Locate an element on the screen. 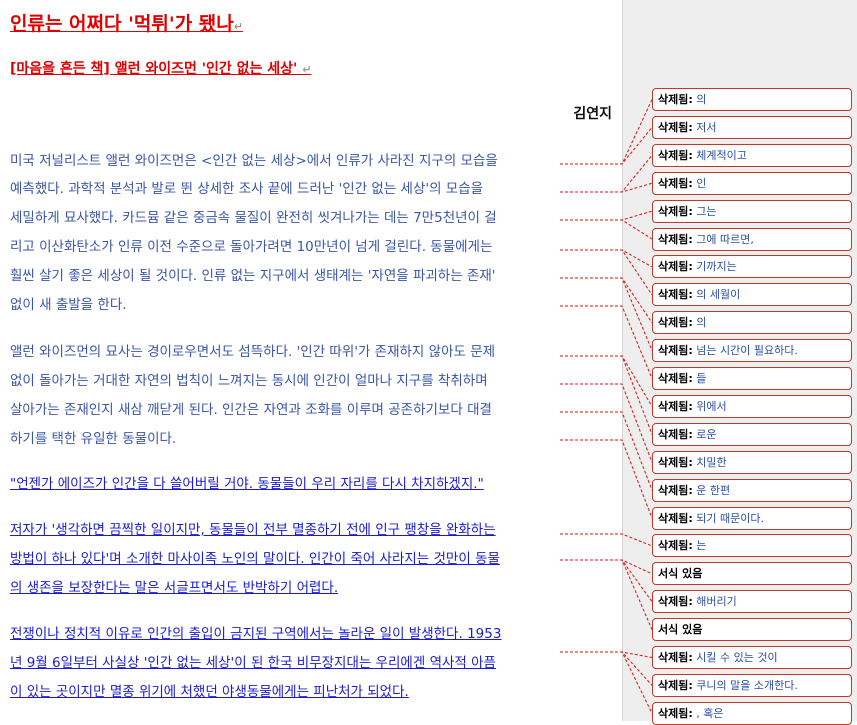  text-line: 없이 새 출발을 한다. is located at coordinates (68, 305).